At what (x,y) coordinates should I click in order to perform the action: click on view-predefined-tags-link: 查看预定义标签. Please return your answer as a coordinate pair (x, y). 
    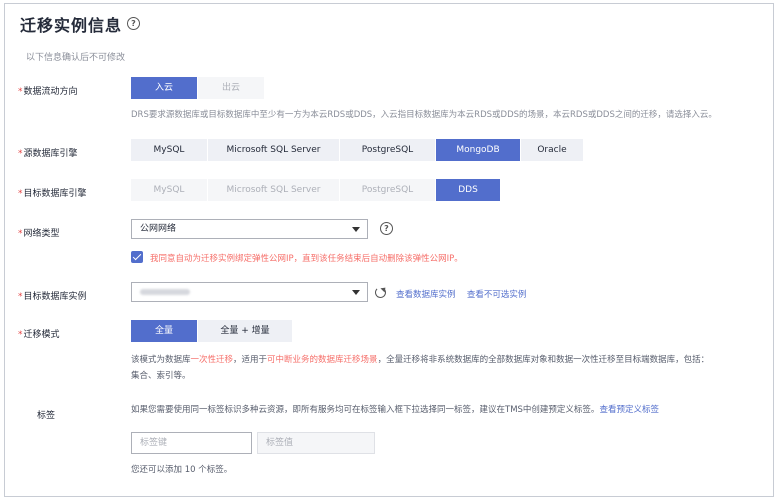
    Looking at the image, I should click on (629, 410).